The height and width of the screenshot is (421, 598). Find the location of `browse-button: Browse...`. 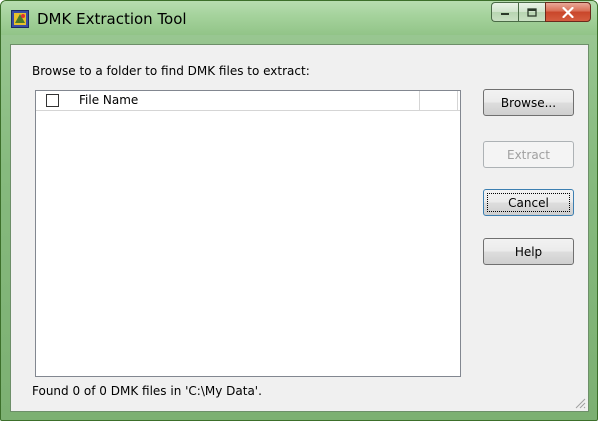

browse-button: Browse... is located at coordinates (528, 102).